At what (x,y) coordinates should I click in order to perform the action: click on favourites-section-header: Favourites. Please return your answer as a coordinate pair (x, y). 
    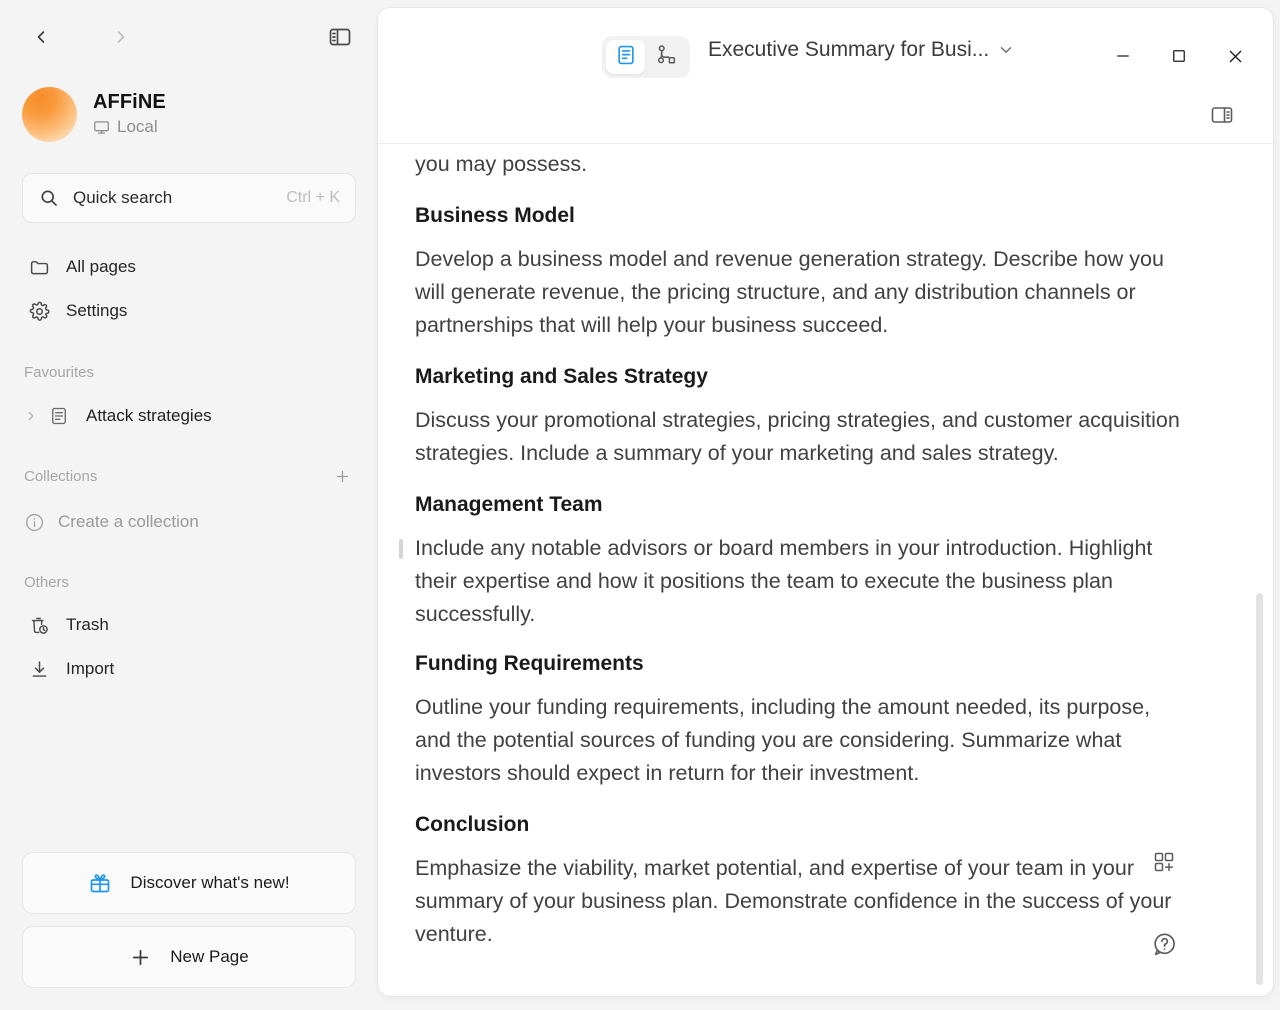
    Looking at the image, I should click on (189, 372).